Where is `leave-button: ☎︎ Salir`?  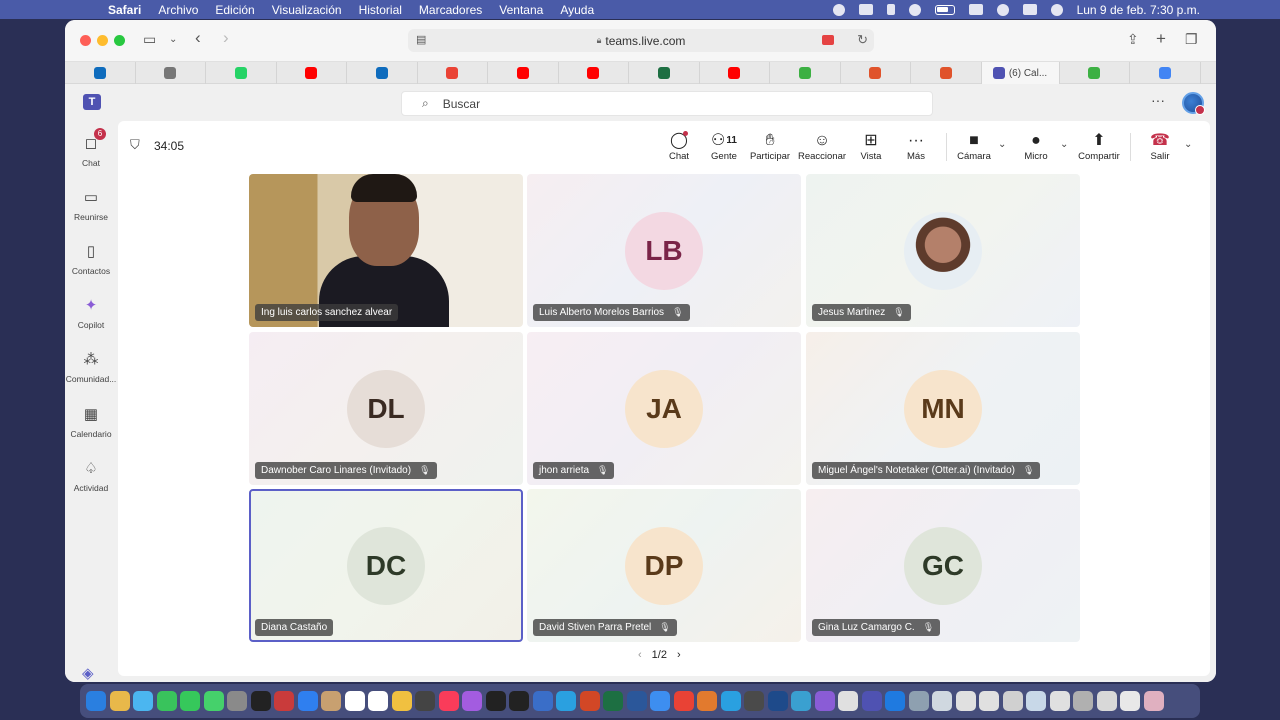 leave-button: ☎︎ Salir is located at coordinates (1160, 146).